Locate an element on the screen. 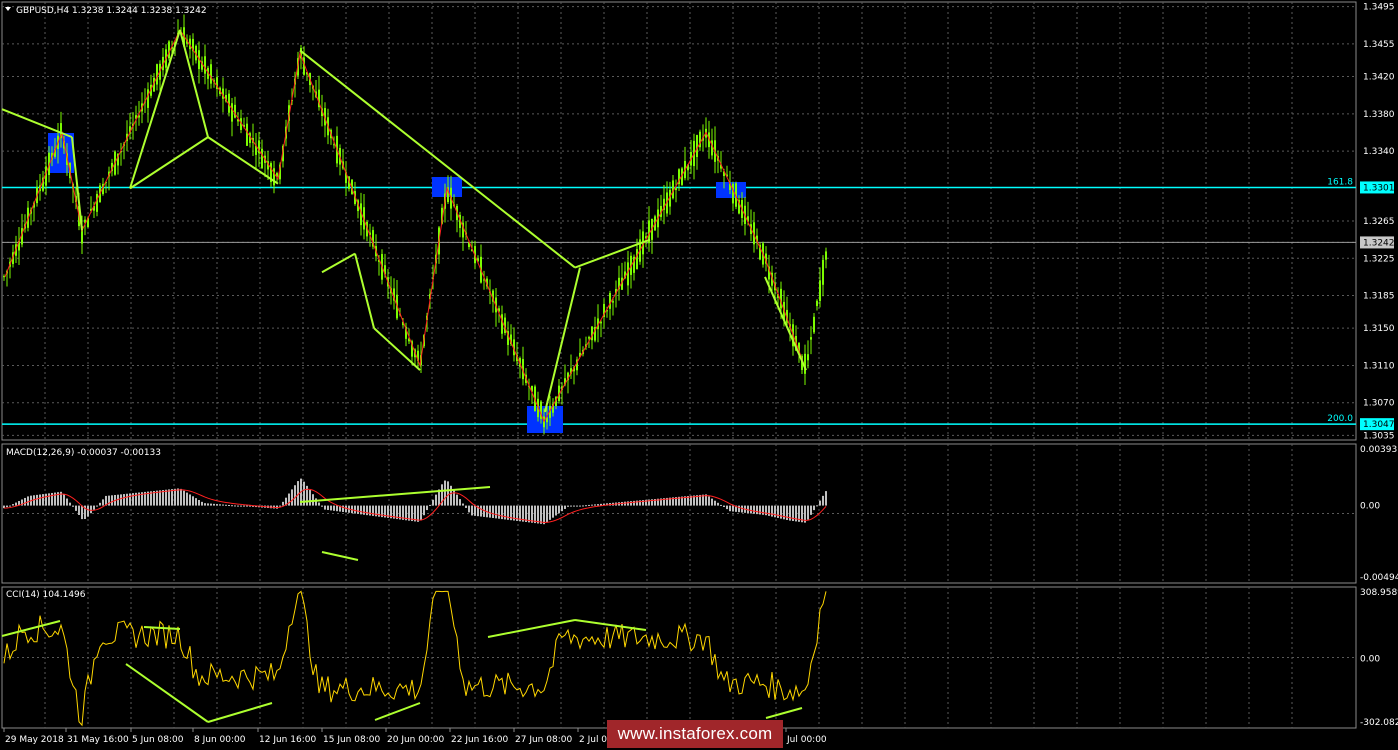  time-tick-label: 12 Jun 16:00 is located at coordinates (287, 740).